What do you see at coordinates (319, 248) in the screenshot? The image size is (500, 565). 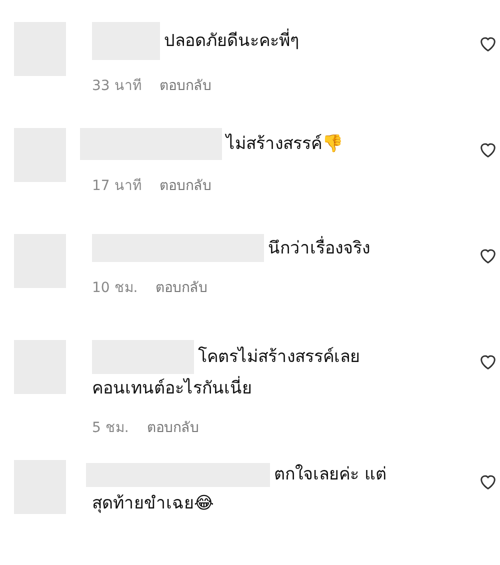 I see `comment-text: นึกว่าเรื่องจริง` at bounding box center [319, 248].